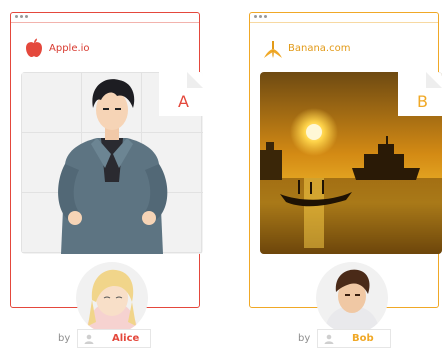  Describe the element at coordinates (69, 48) in the screenshot. I see `site-name: Apple.io` at that location.